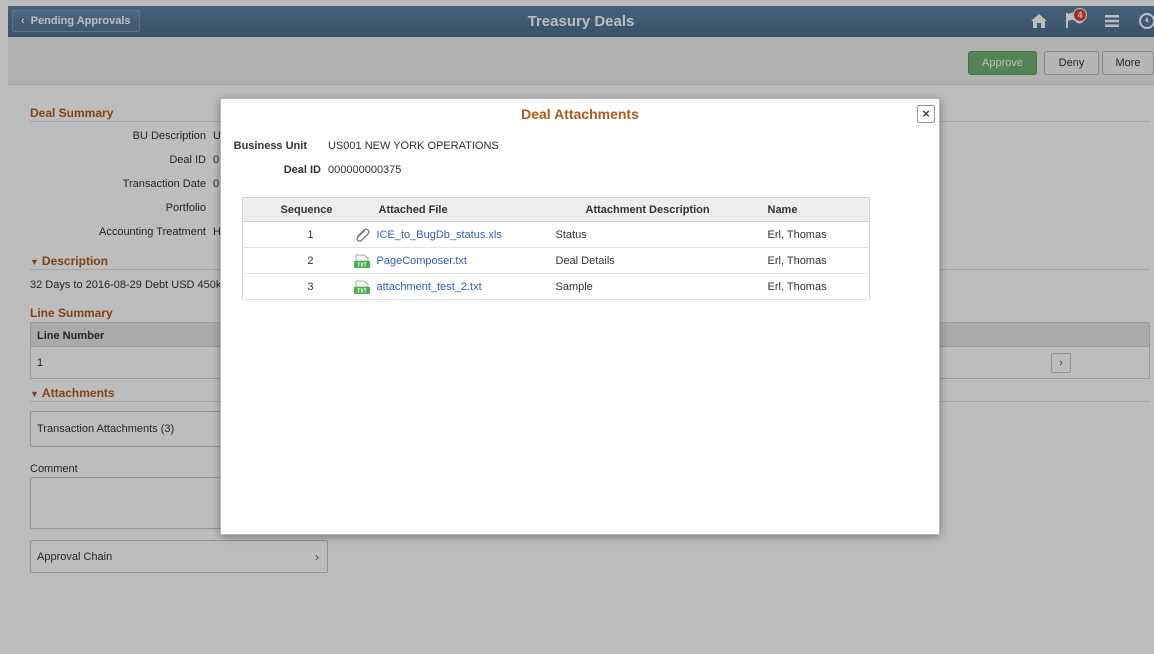  Describe the element at coordinates (270, 146) in the screenshot. I see `business-unit-label: Business Unit` at that location.